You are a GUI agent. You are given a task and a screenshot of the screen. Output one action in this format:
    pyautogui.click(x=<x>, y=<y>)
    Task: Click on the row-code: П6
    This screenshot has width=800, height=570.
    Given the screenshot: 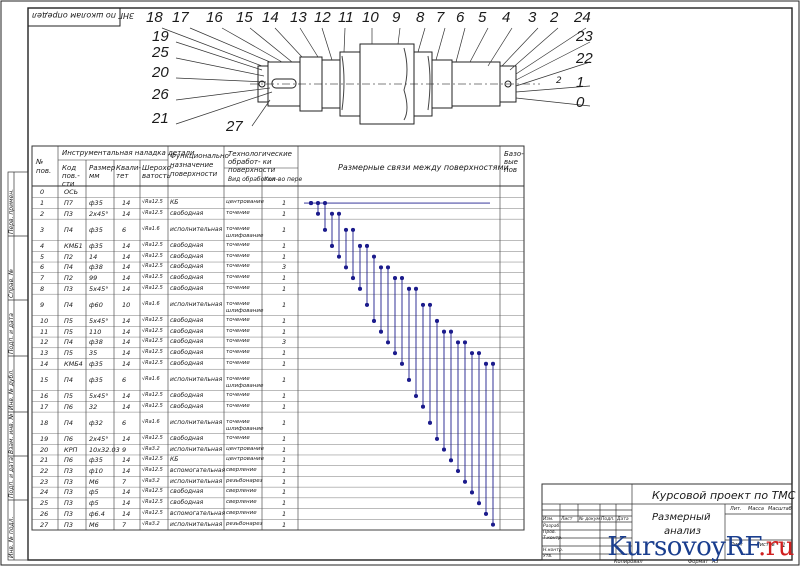 What is the action you would take?
    pyautogui.click(x=69, y=406)
    